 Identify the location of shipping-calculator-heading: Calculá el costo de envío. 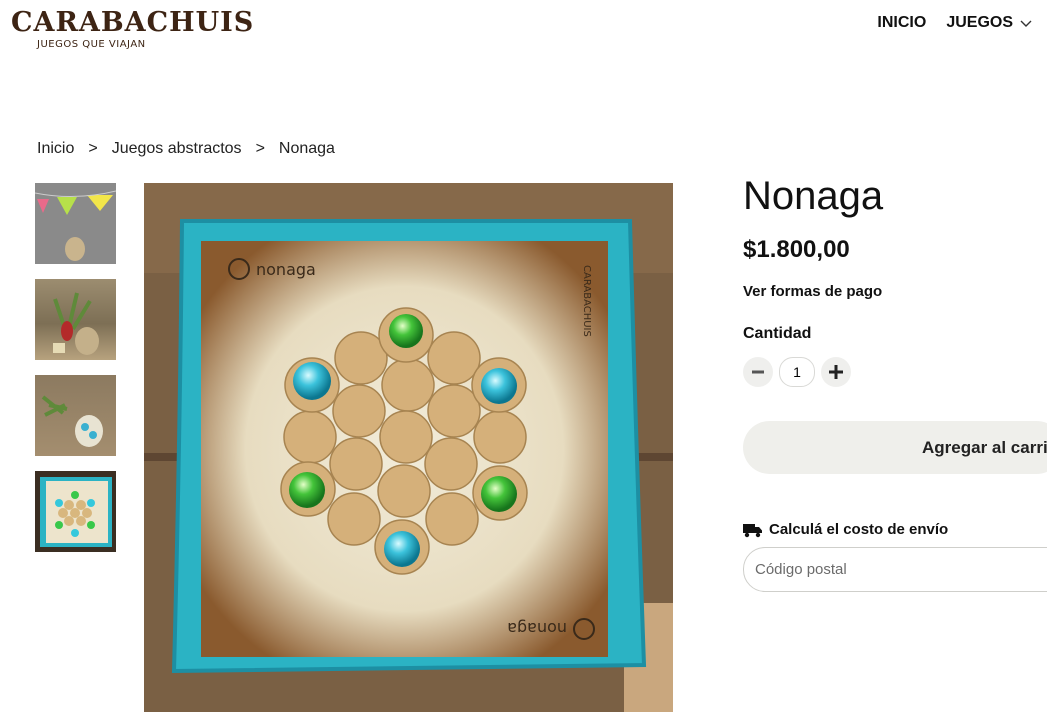
(845, 529).